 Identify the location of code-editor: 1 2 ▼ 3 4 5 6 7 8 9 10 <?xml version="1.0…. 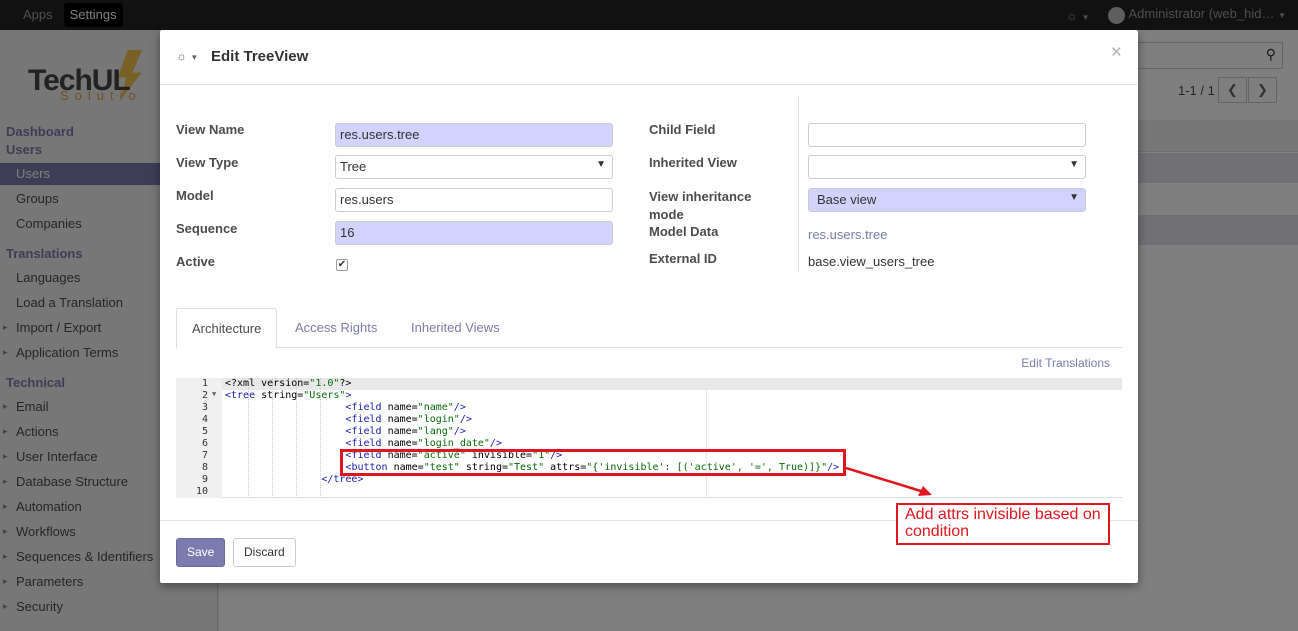
(649, 438).